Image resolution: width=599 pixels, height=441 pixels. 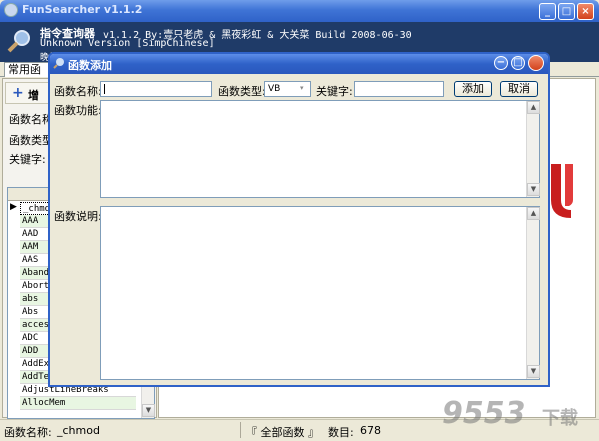 I want to click on function-type-select: VB ▾, so click(x=287, y=89).